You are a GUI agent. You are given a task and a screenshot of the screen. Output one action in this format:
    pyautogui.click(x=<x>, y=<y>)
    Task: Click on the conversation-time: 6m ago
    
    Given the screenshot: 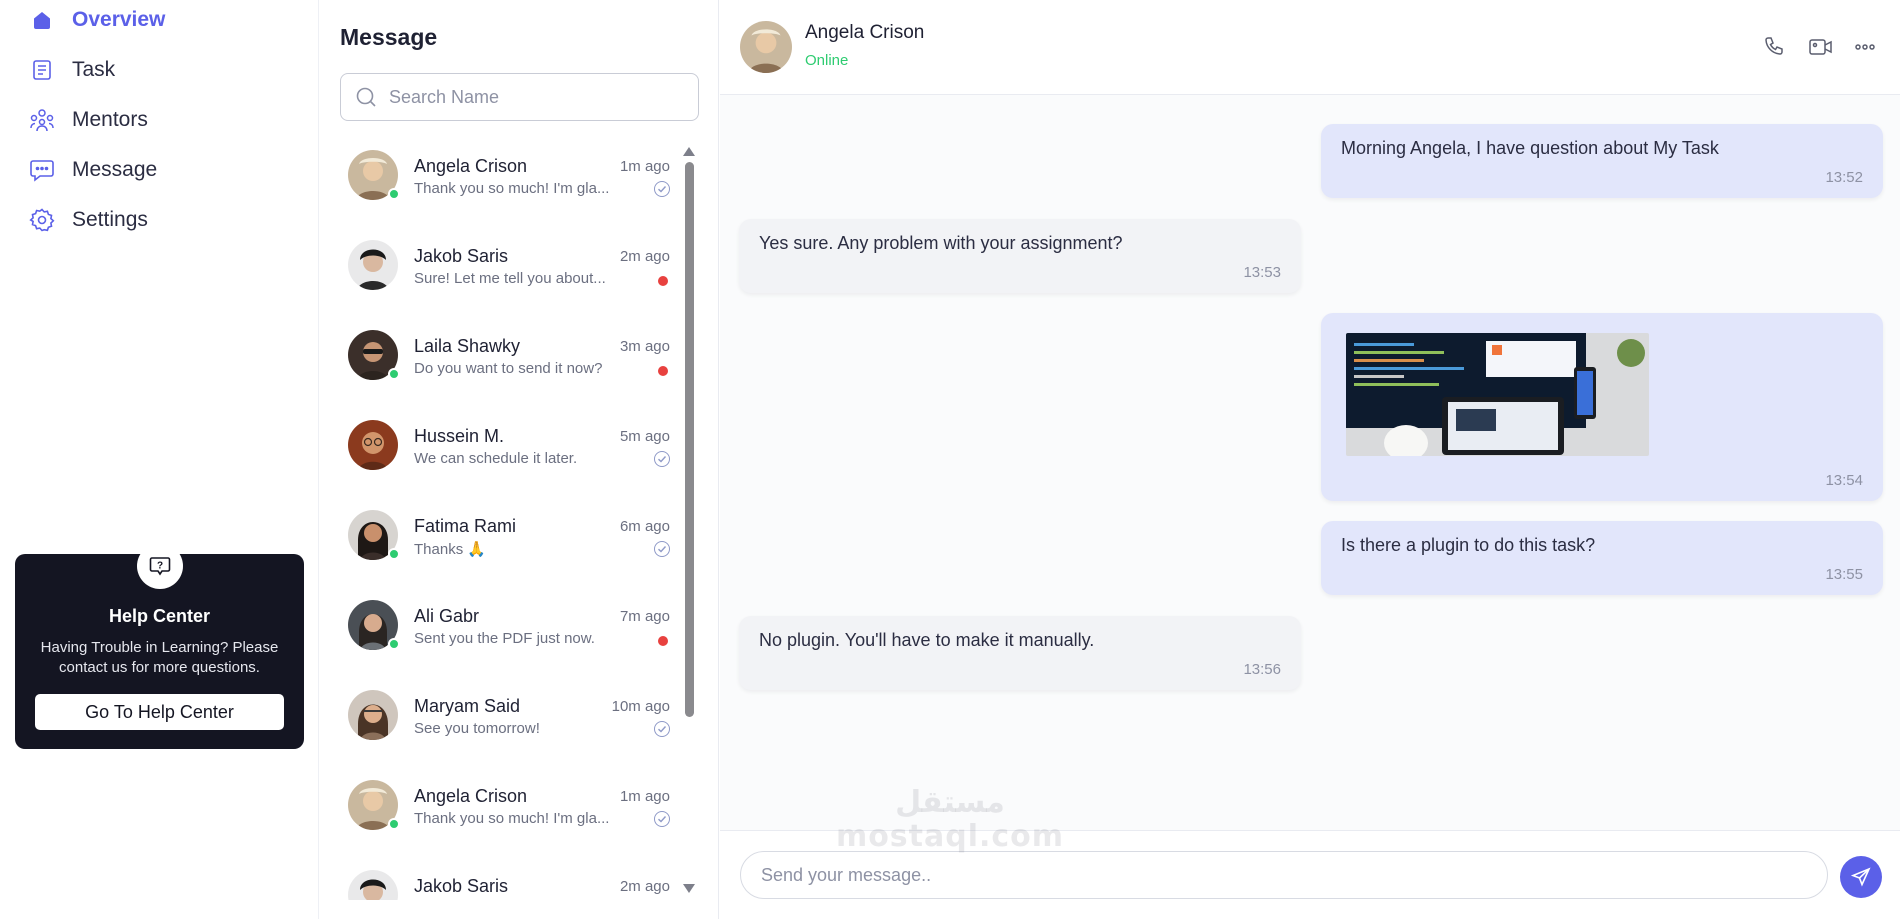 What is the action you would take?
    pyautogui.click(x=644, y=526)
    